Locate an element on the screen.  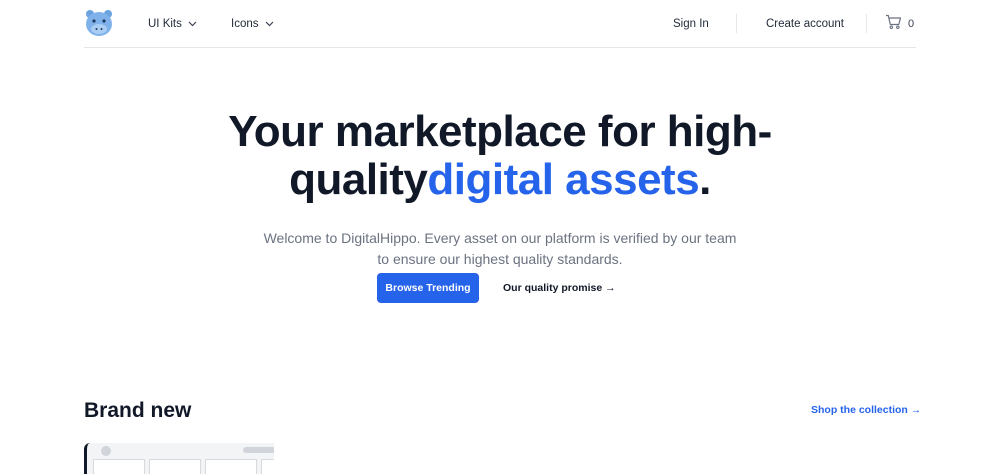
product-thumbnail is located at coordinates (179, 458).